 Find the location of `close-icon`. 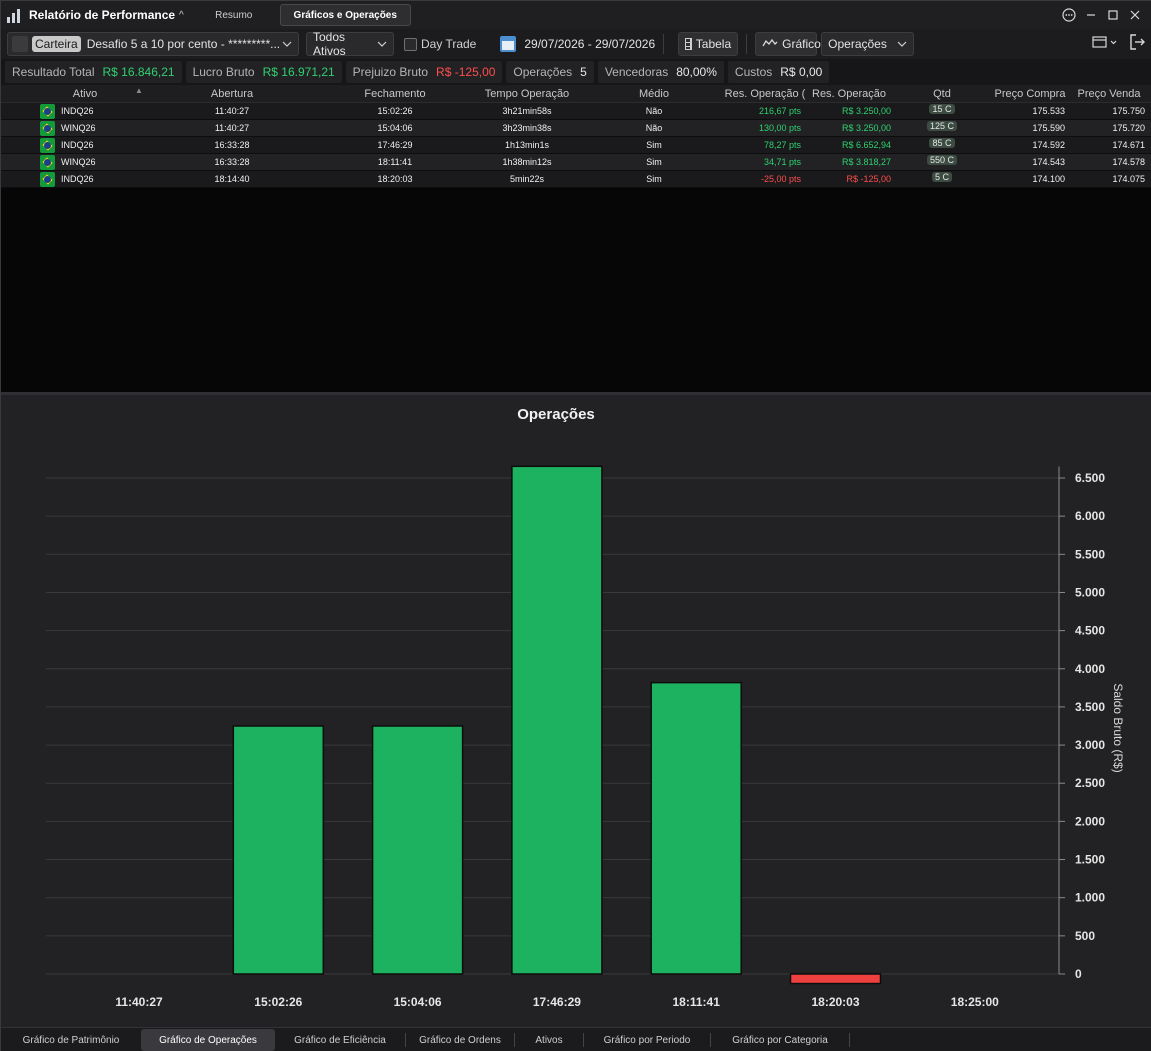

close-icon is located at coordinates (1135, 15).